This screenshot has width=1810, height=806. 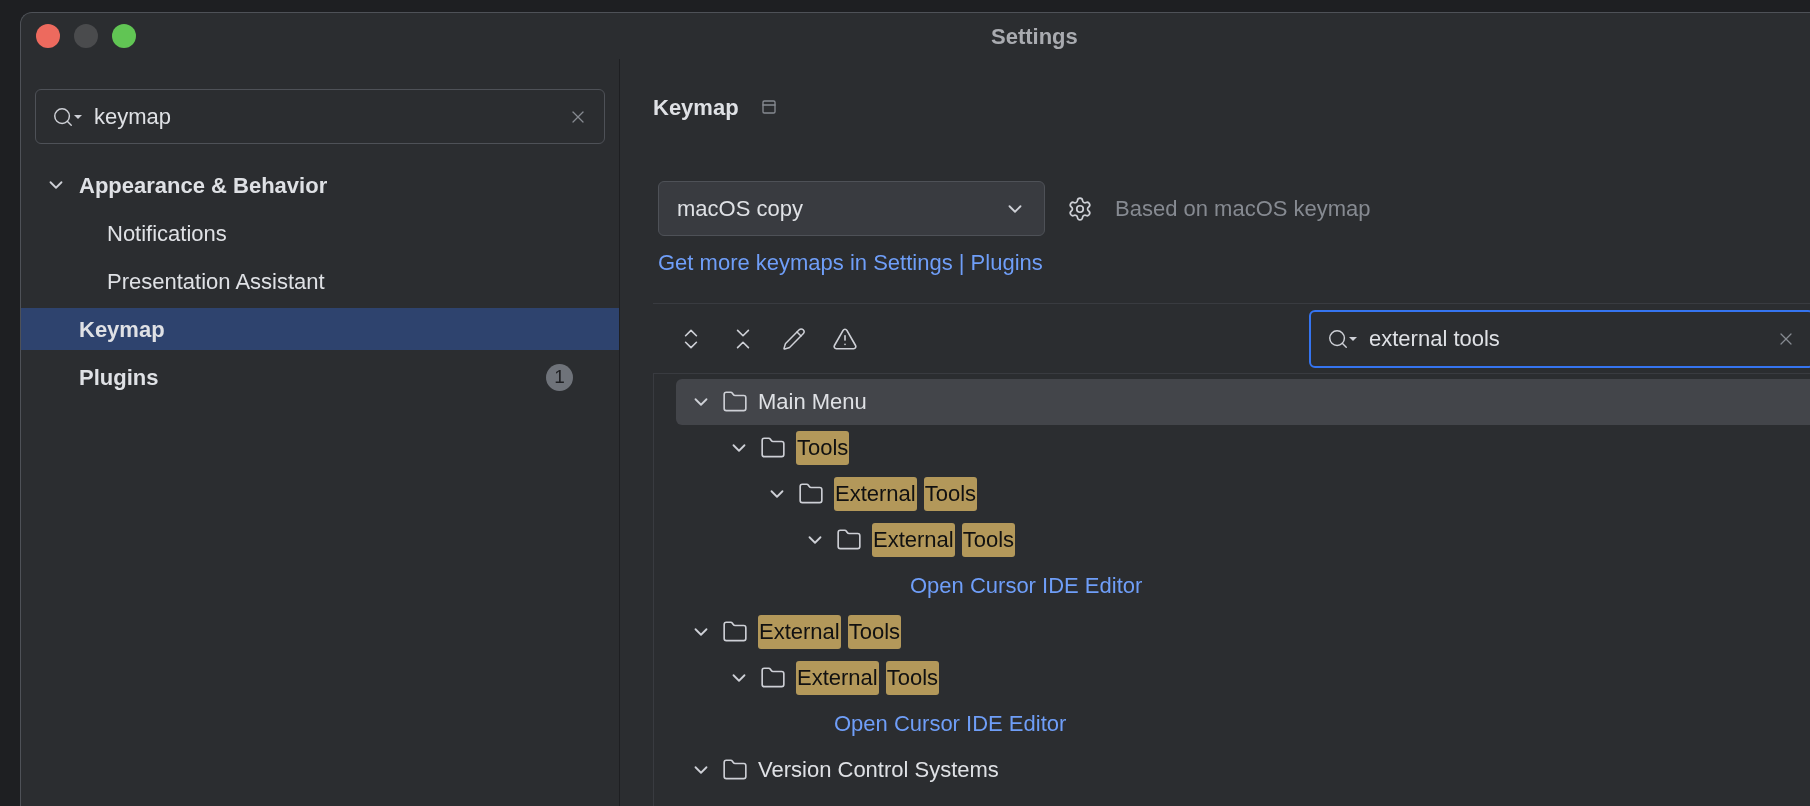 I want to click on tree-item-label: Version Control Systems, so click(x=878, y=770).